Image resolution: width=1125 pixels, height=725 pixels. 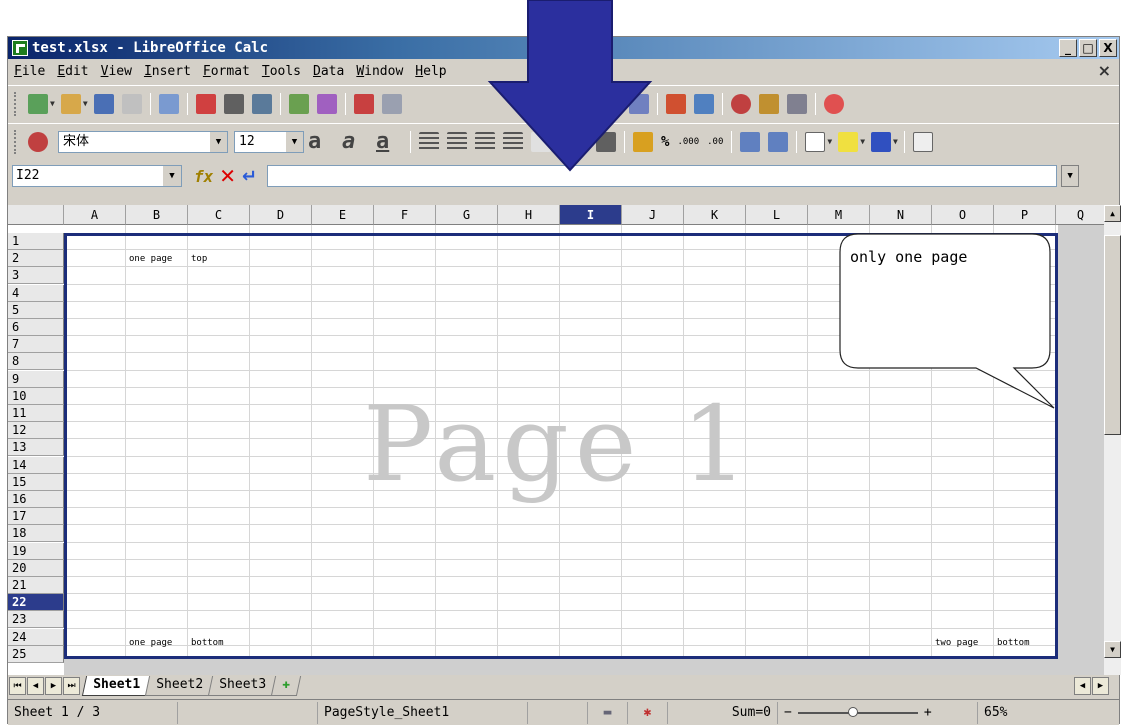 I want to click on row-header-20: 20, so click(x=36, y=568).